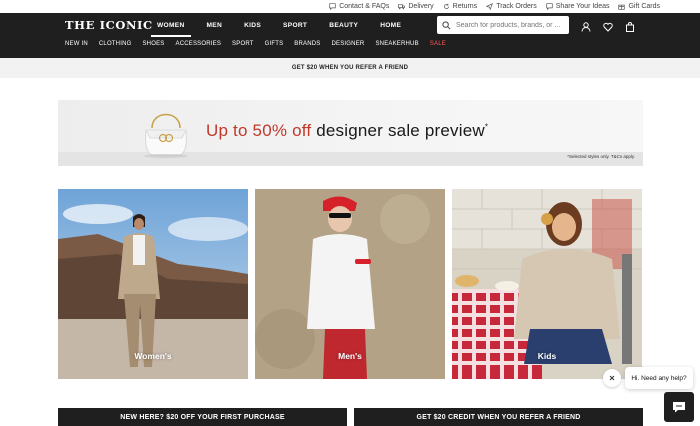 The height and width of the screenshot is (426, 700). I want to click on banner-headline: Up to 50% off designer sale preview*, so click(347, 131).